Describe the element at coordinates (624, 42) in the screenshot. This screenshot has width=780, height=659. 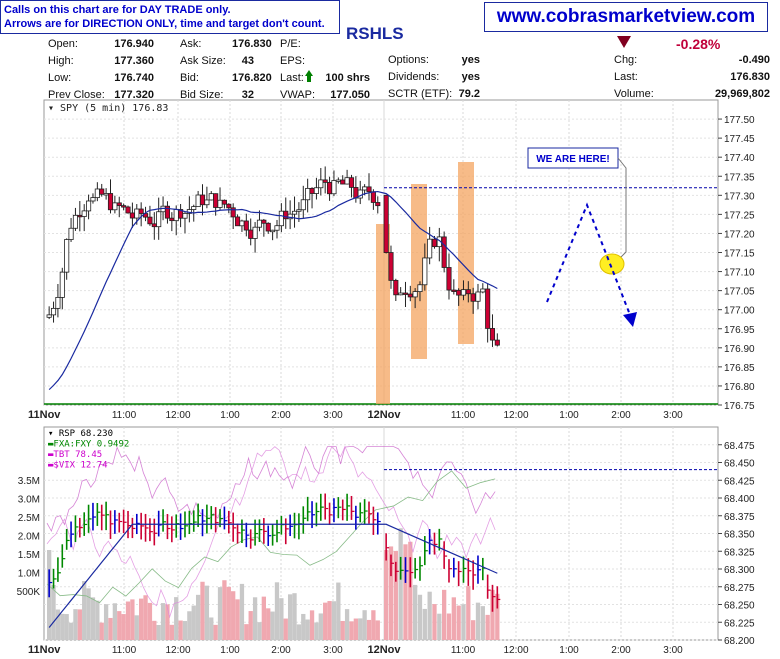
I see `down-arrow-icon` at that location.